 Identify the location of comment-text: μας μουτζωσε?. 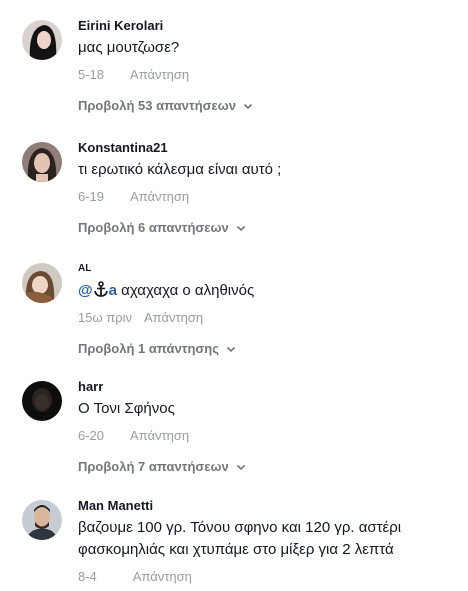
(129, 47).